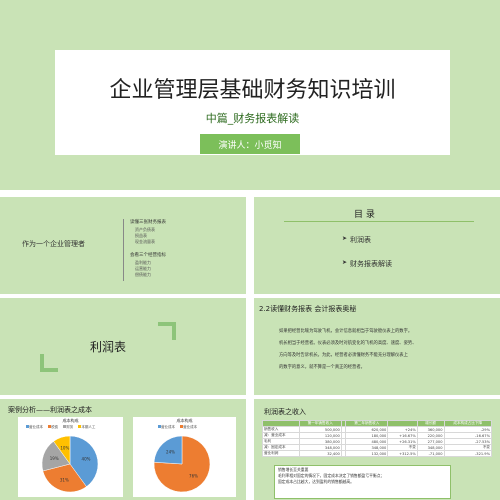  I want to click on cost-case-title: 案例分析——利润表之成本, so click(50, 410).